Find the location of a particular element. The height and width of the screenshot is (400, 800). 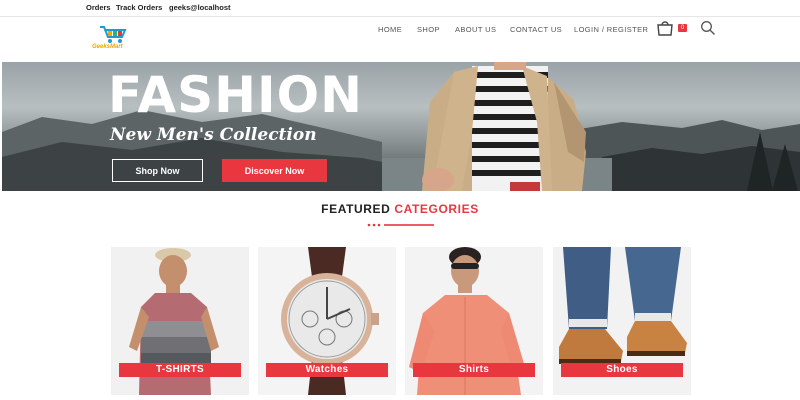

search-button is located at coordinates (708, 28).